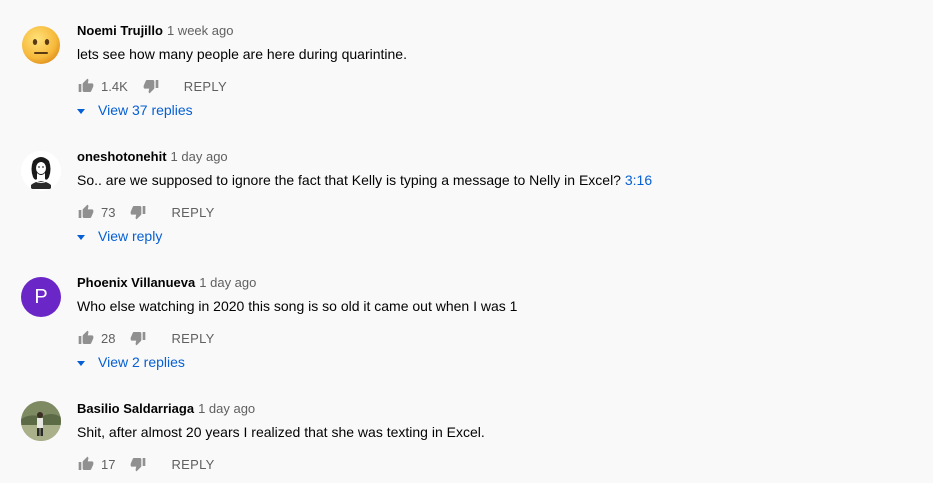  Describe the element at coordinates (114, 86) in the screenshot. I see `like-count: 1.4K` at that location.